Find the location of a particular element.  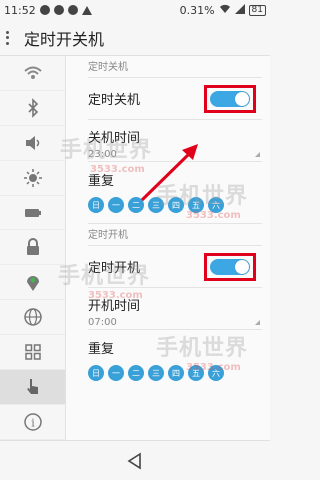

sidebar-item-battery is located at coordinates (32, 213).